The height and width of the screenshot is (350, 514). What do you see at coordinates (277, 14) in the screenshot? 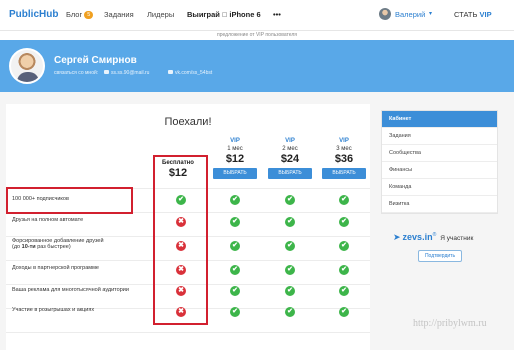
I see `nav-more-icon: •••` at bounding box center [277, 14].